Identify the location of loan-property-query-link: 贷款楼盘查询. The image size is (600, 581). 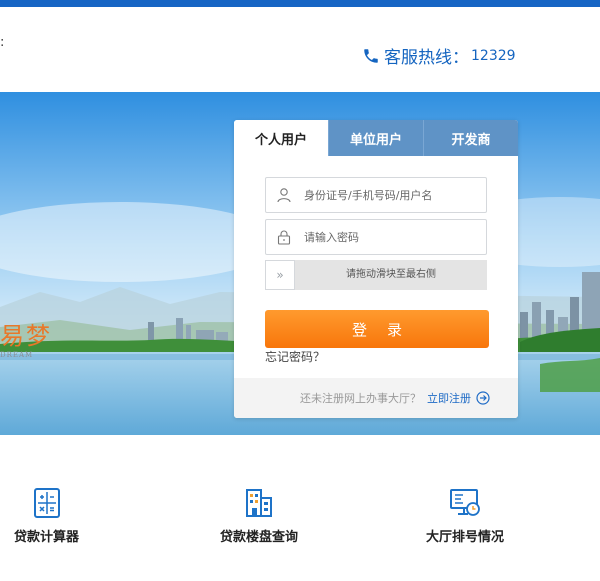
(259, 515).